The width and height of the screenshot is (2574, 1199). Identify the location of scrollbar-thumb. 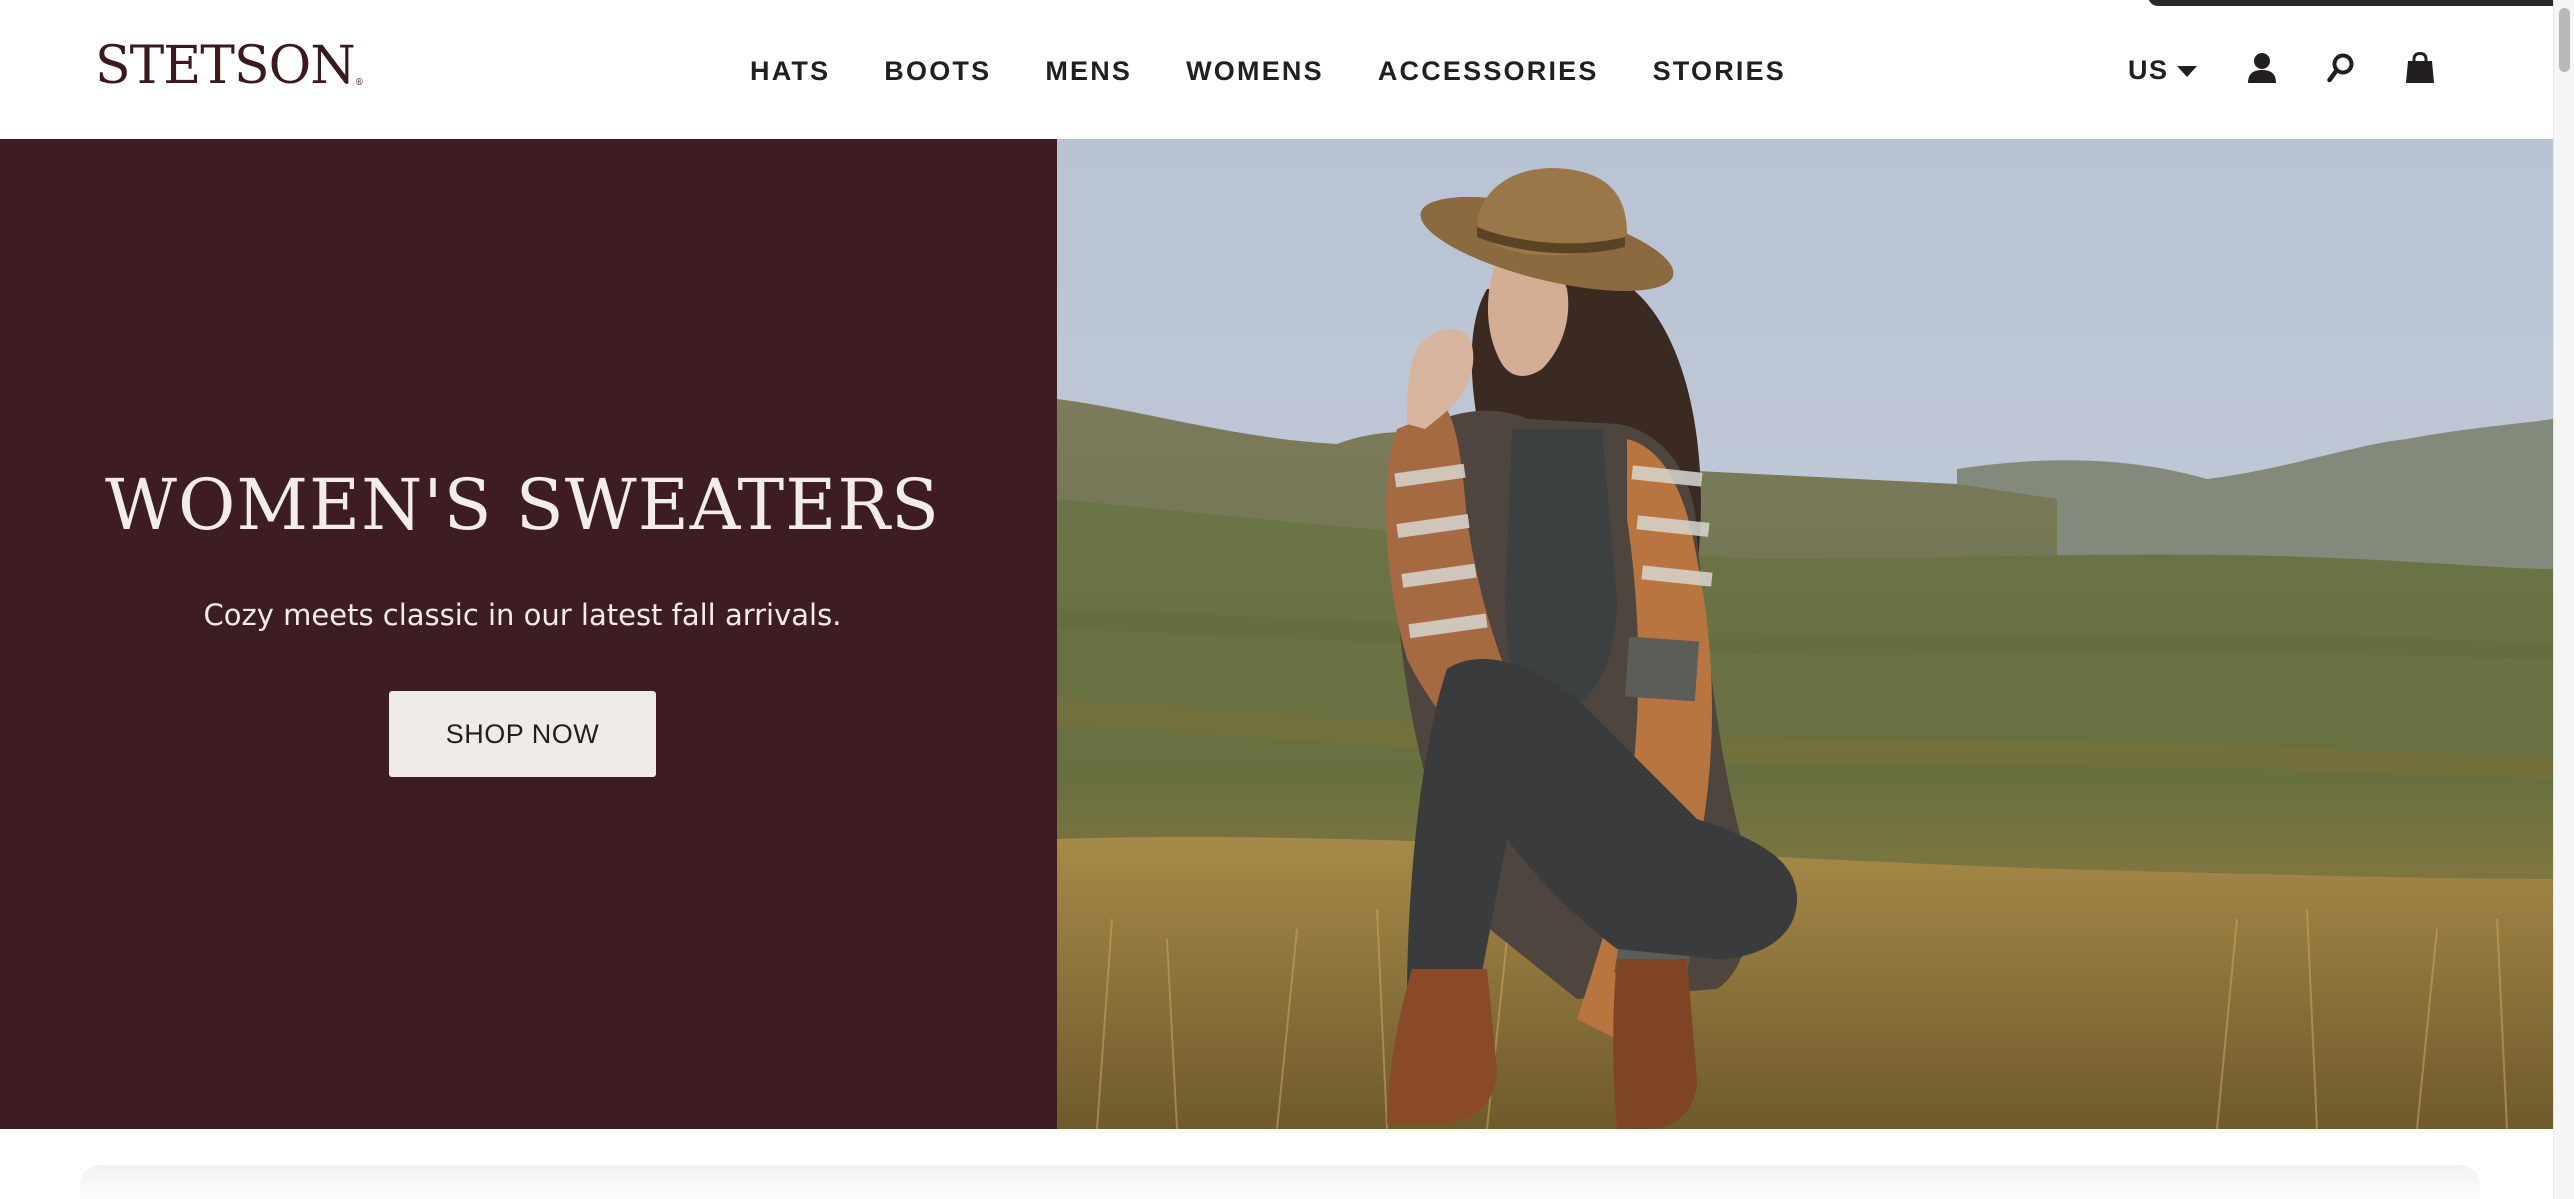
(2564, 40).